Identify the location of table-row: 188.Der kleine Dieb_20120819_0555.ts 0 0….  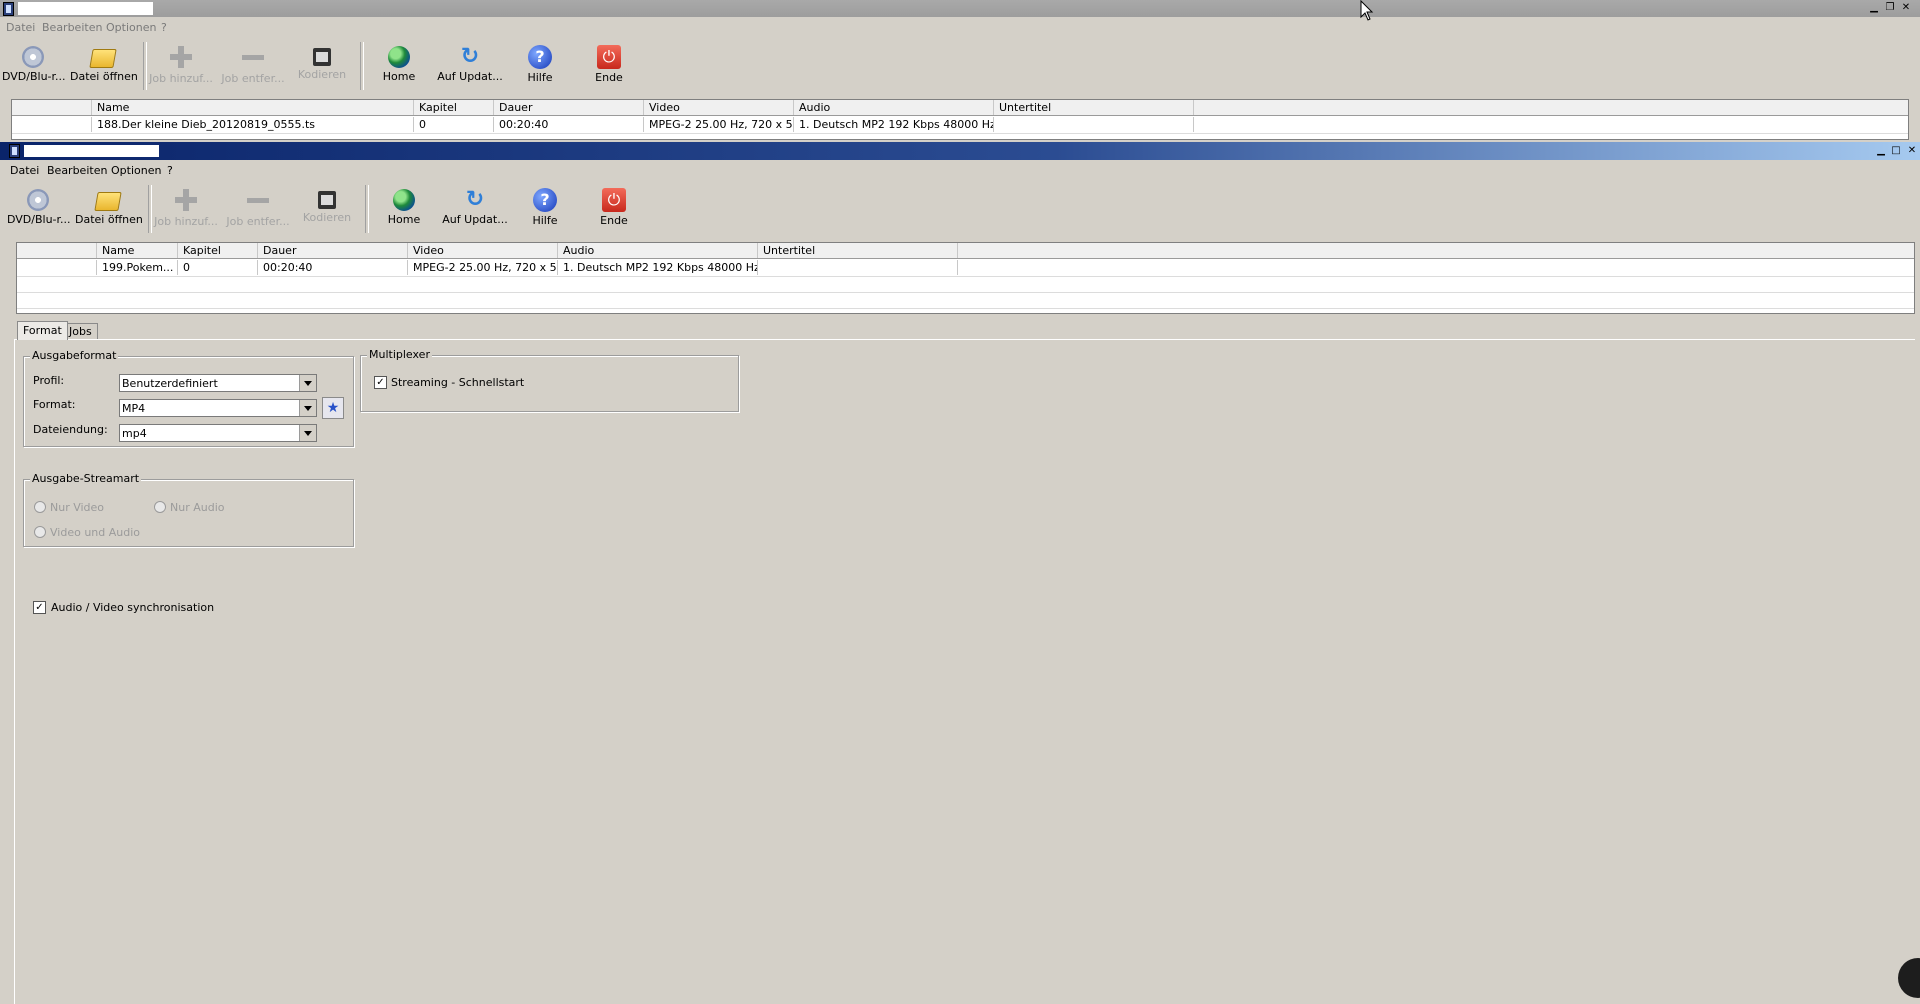
(960, 124).